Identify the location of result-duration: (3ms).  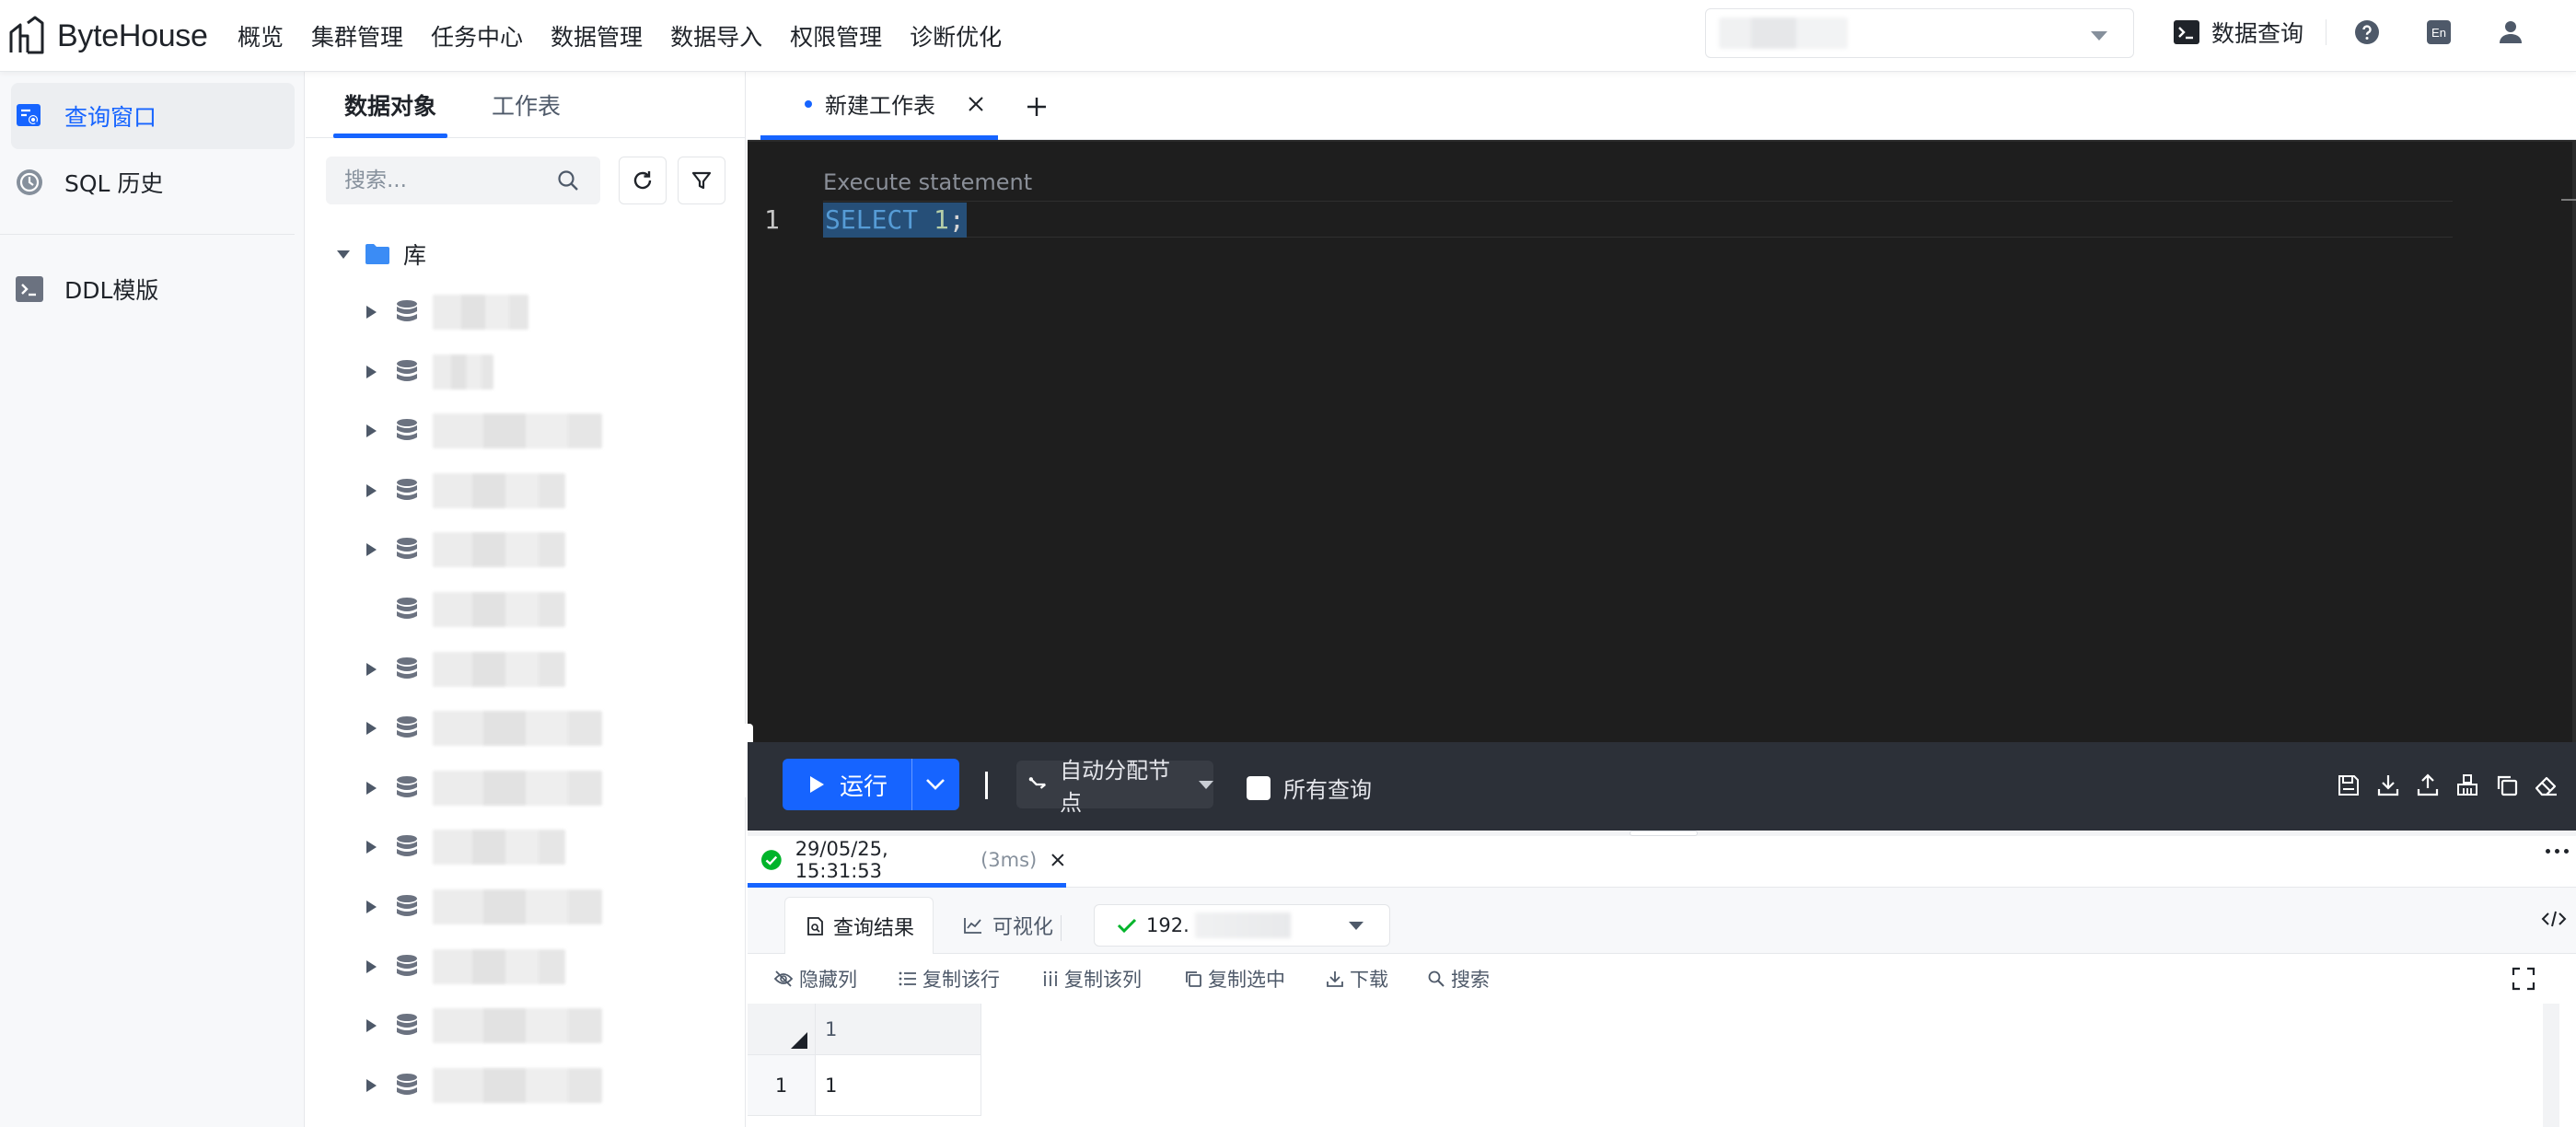
(1009, 859).